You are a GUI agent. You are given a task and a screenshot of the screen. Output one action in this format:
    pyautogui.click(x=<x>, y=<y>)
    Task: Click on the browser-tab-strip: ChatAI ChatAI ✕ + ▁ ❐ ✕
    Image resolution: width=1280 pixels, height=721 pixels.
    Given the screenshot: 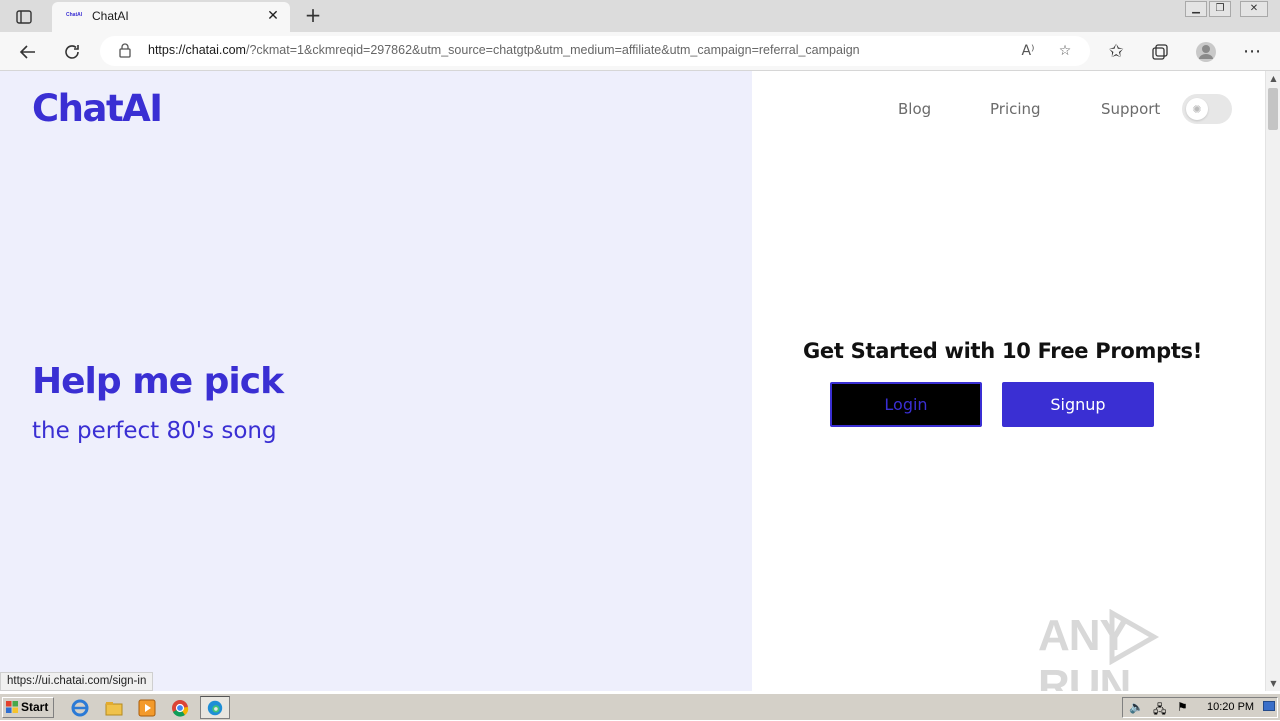 What is the action you would take?
    pyautogui.click(x=640, y=16)
    